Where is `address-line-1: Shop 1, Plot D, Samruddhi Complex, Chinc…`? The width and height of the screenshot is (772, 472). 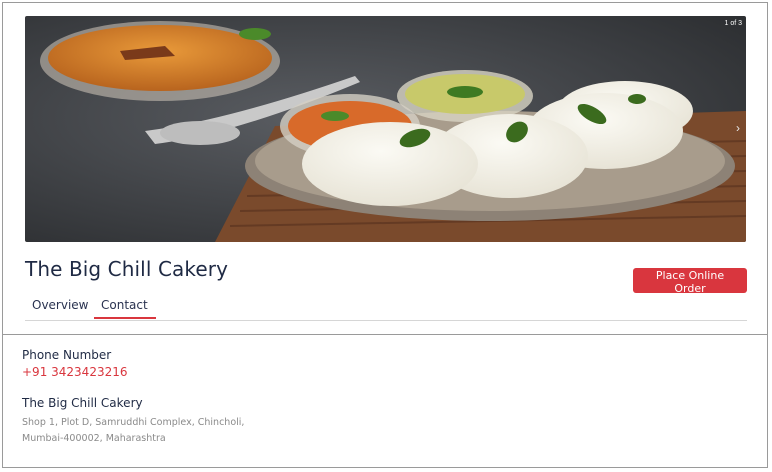 address-line-1: Shop 1, Plot D, Samruddhi Complex, Chinc… is located at coordinates (133, 422).